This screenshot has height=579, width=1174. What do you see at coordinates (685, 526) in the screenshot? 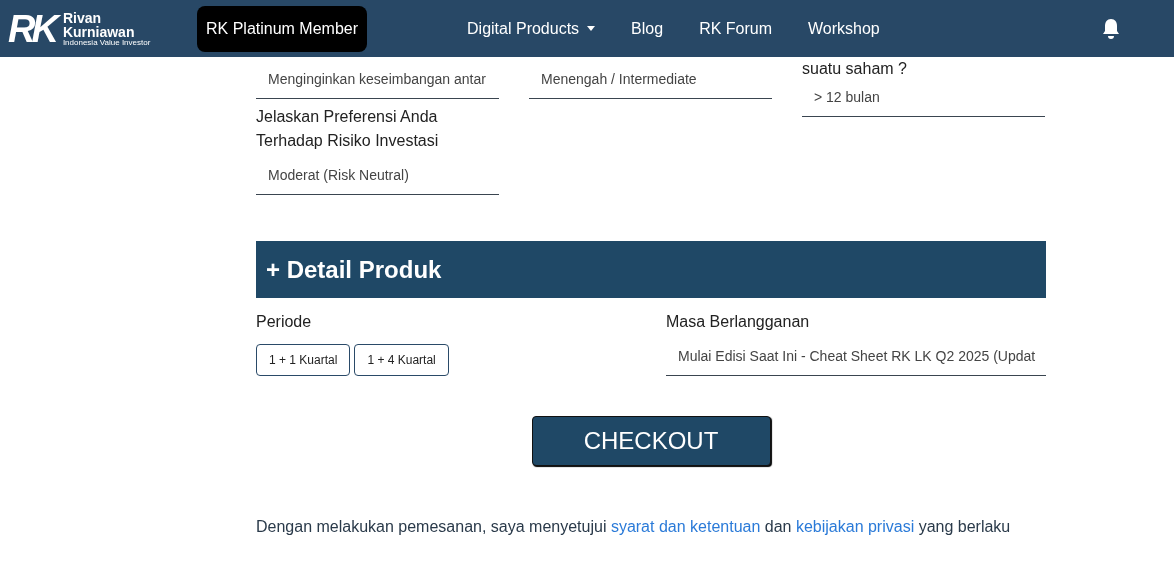
I see `terms-link: syarat dan ketentuan` at bounding box center [685, 526].